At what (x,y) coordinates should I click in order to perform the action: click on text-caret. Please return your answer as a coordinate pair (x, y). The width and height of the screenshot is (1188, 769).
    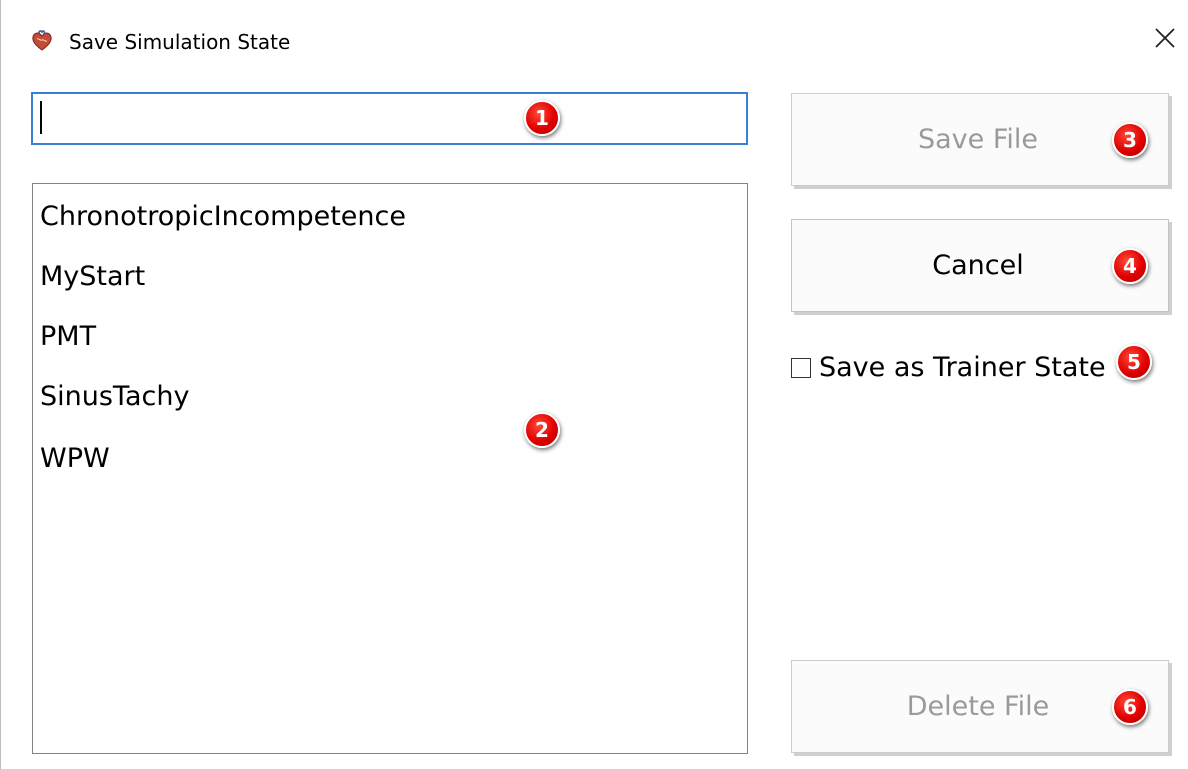
    Looking at the image, I should click on (41, 117).